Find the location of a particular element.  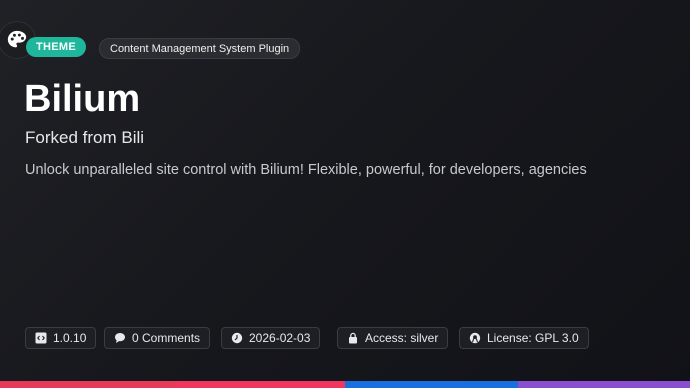

version-chip: 1.0.10 is located at coordinates (61, 338).